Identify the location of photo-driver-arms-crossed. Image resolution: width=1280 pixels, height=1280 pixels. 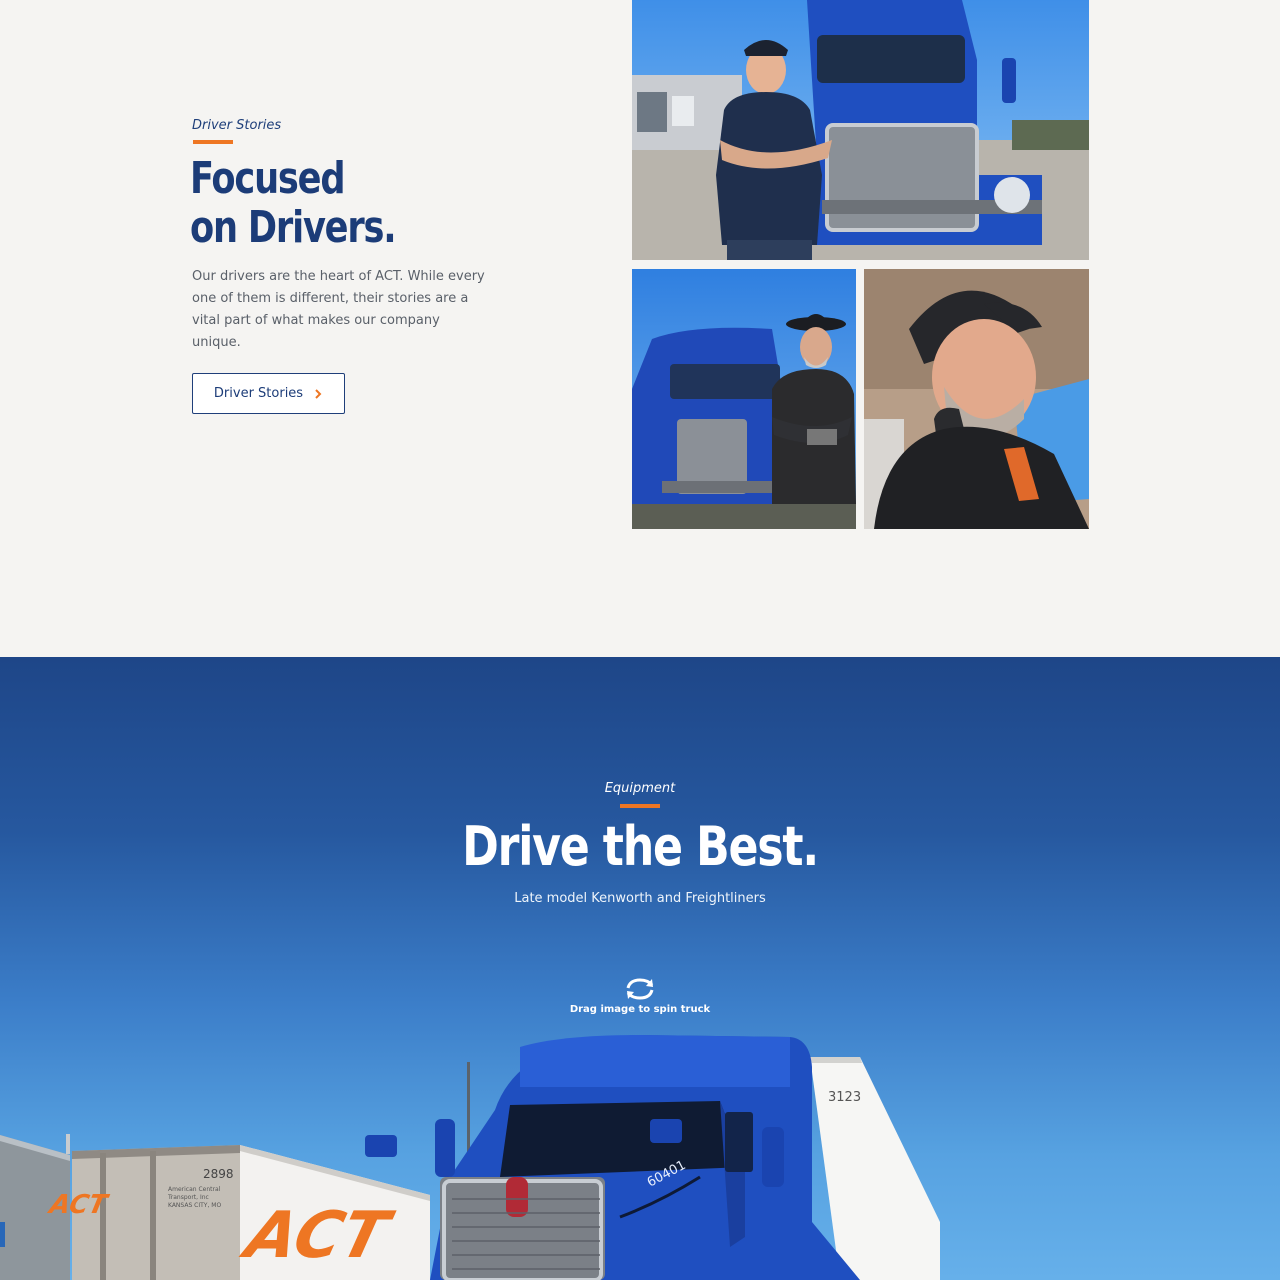
(860, 130).